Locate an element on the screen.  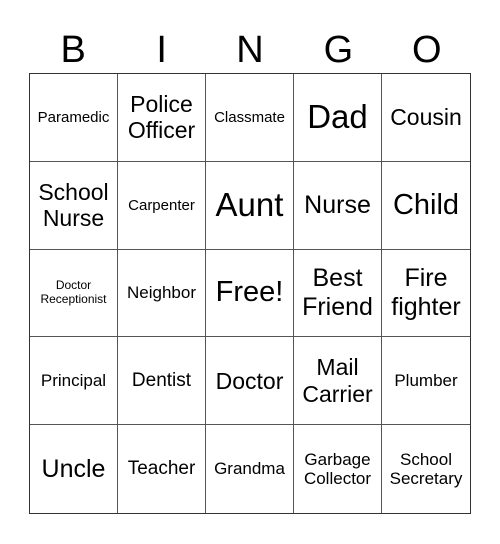
bingo-cell-label: Child is located at coordinates (426, 204).